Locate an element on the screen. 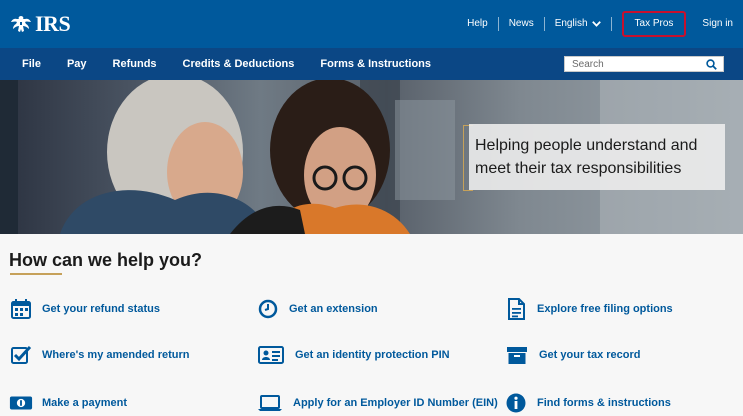 The height and width of the screenshot is (416, 743). search-button is located at coordinates (711, 64).